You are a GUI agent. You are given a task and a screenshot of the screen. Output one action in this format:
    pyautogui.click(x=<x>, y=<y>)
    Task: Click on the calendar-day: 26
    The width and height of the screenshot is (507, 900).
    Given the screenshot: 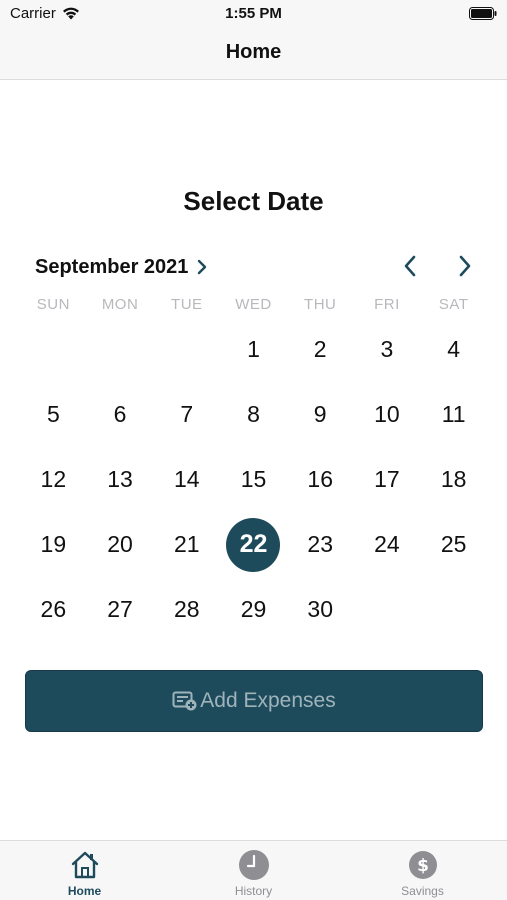 What is the action you would take?
    pyautogui.click(x=53, y=610)
    